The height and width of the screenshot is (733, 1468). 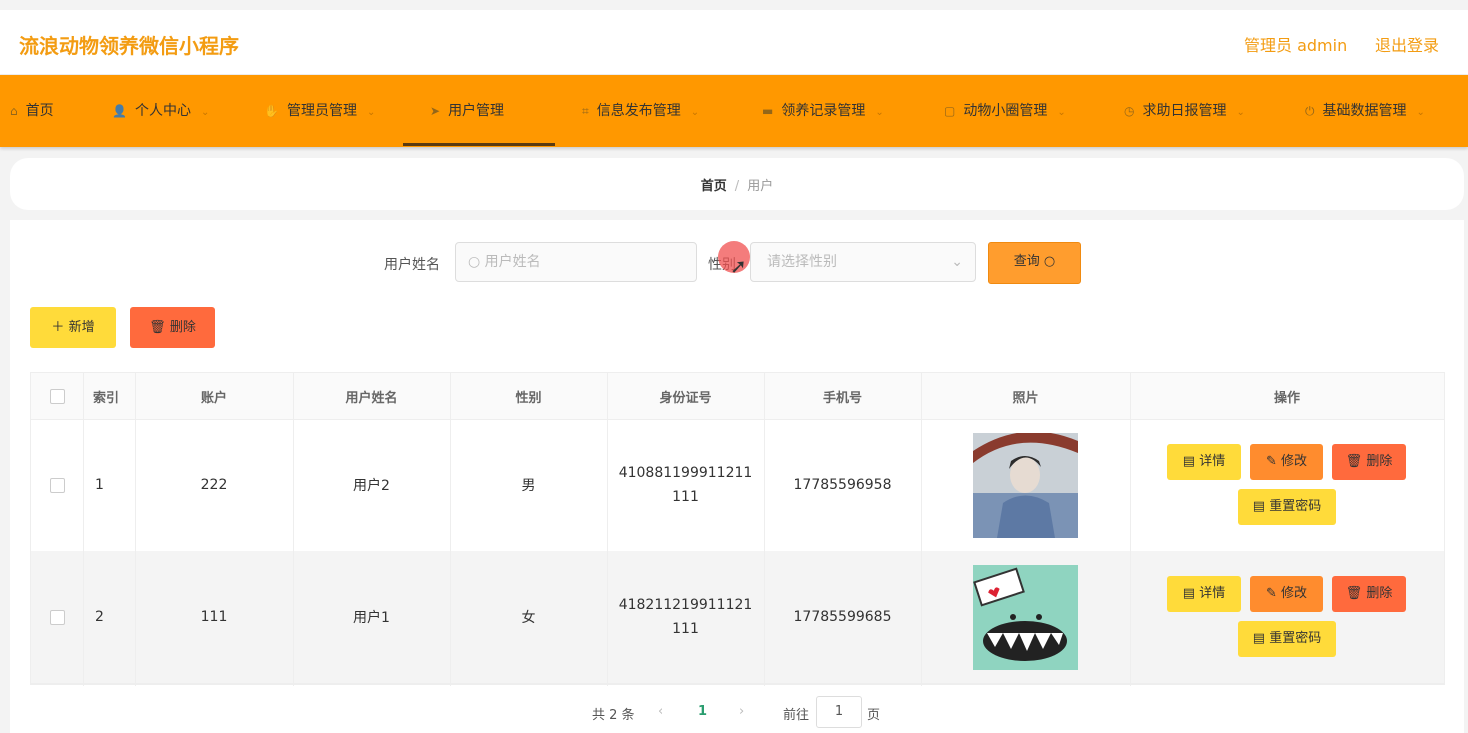 I want to click on delete-button: 🗑 删除, so click(x=172, y=327).